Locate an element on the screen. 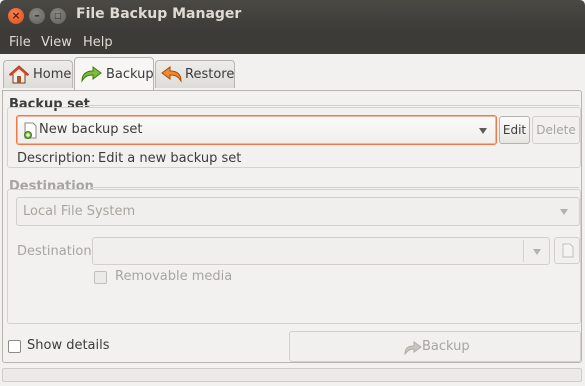  menu-file: File is located at coordinates (20, 42).